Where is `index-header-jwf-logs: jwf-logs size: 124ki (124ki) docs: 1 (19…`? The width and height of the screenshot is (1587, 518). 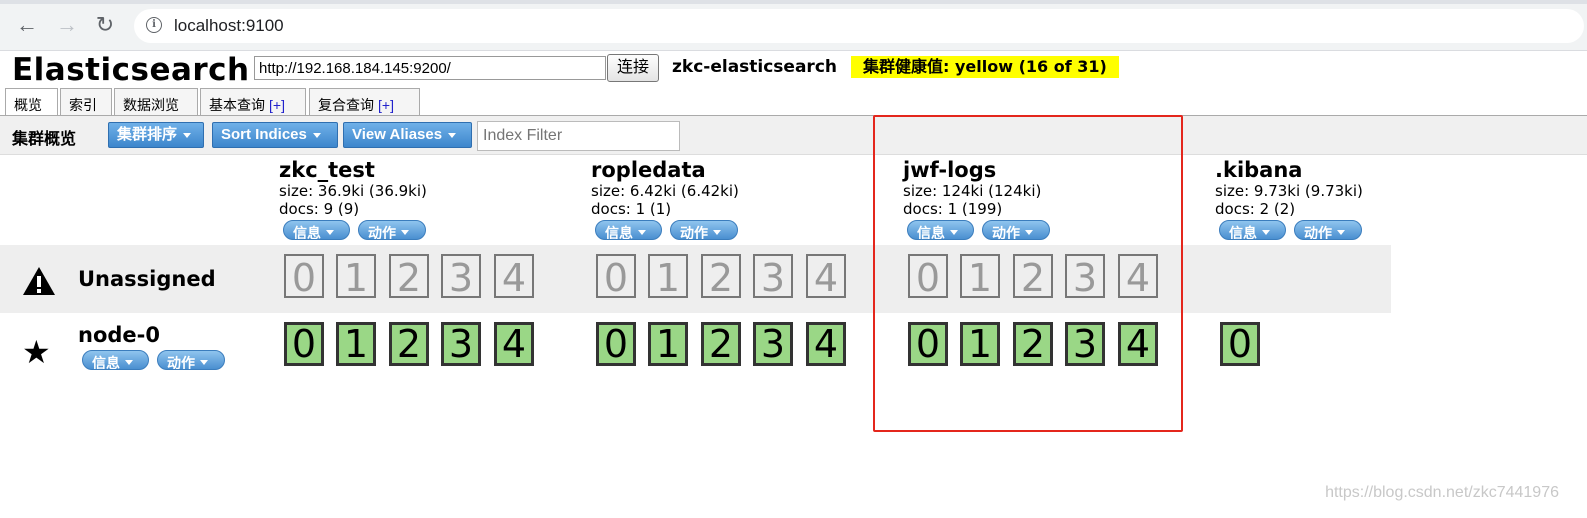 index-header-jwf-logs: jwf-logs size: 124ki (124ki) docs: 1 (19… is located at coordinates (976, 200).